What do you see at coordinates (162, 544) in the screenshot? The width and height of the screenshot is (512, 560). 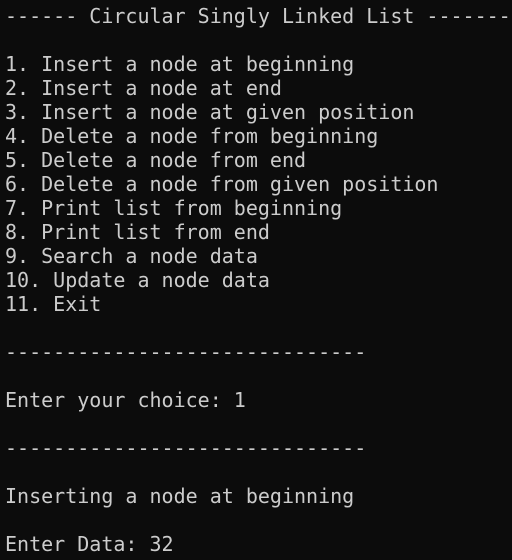 I see `data-input-value: 32` at bounding box center [162, 544].